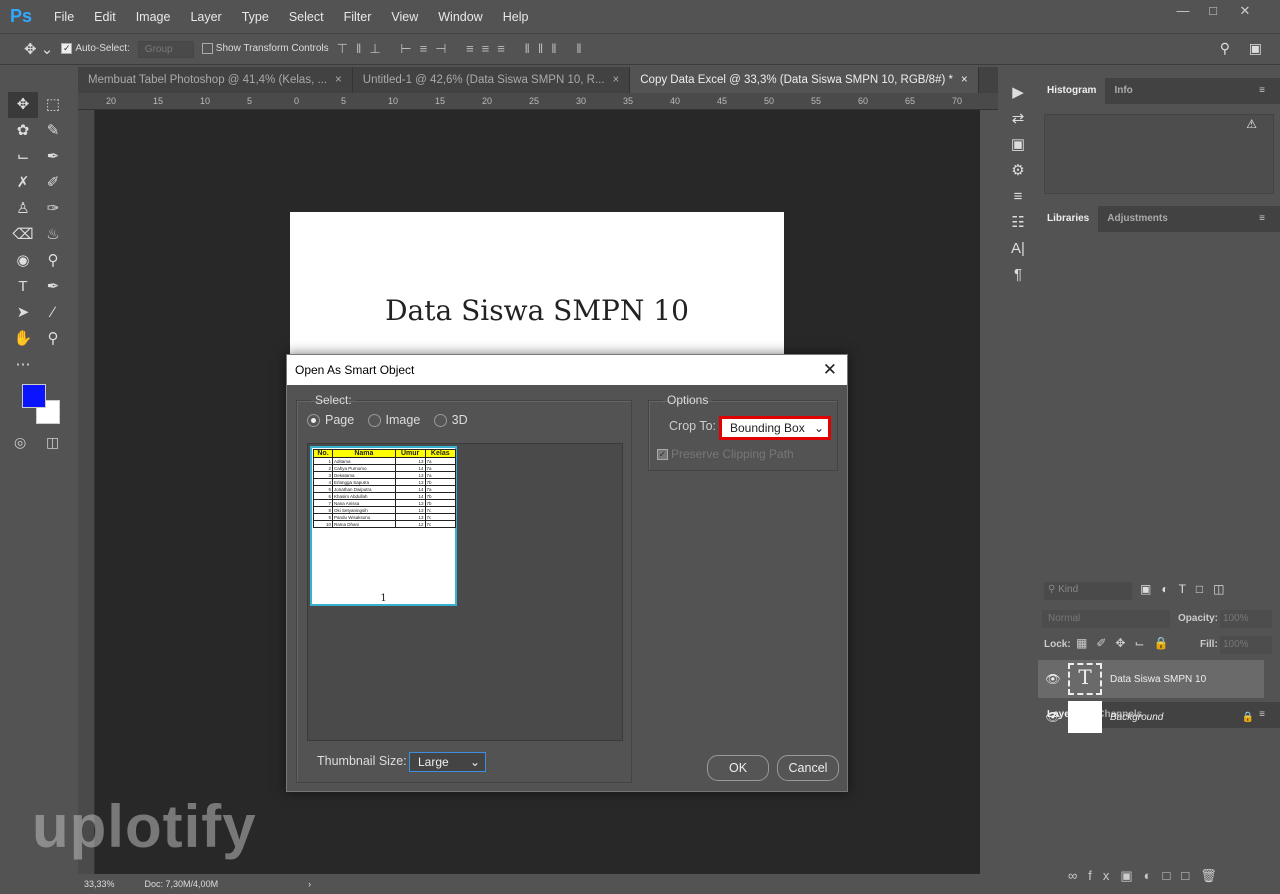  I want to click on zoom-tool-icon: ⚲, so click(53, 339).